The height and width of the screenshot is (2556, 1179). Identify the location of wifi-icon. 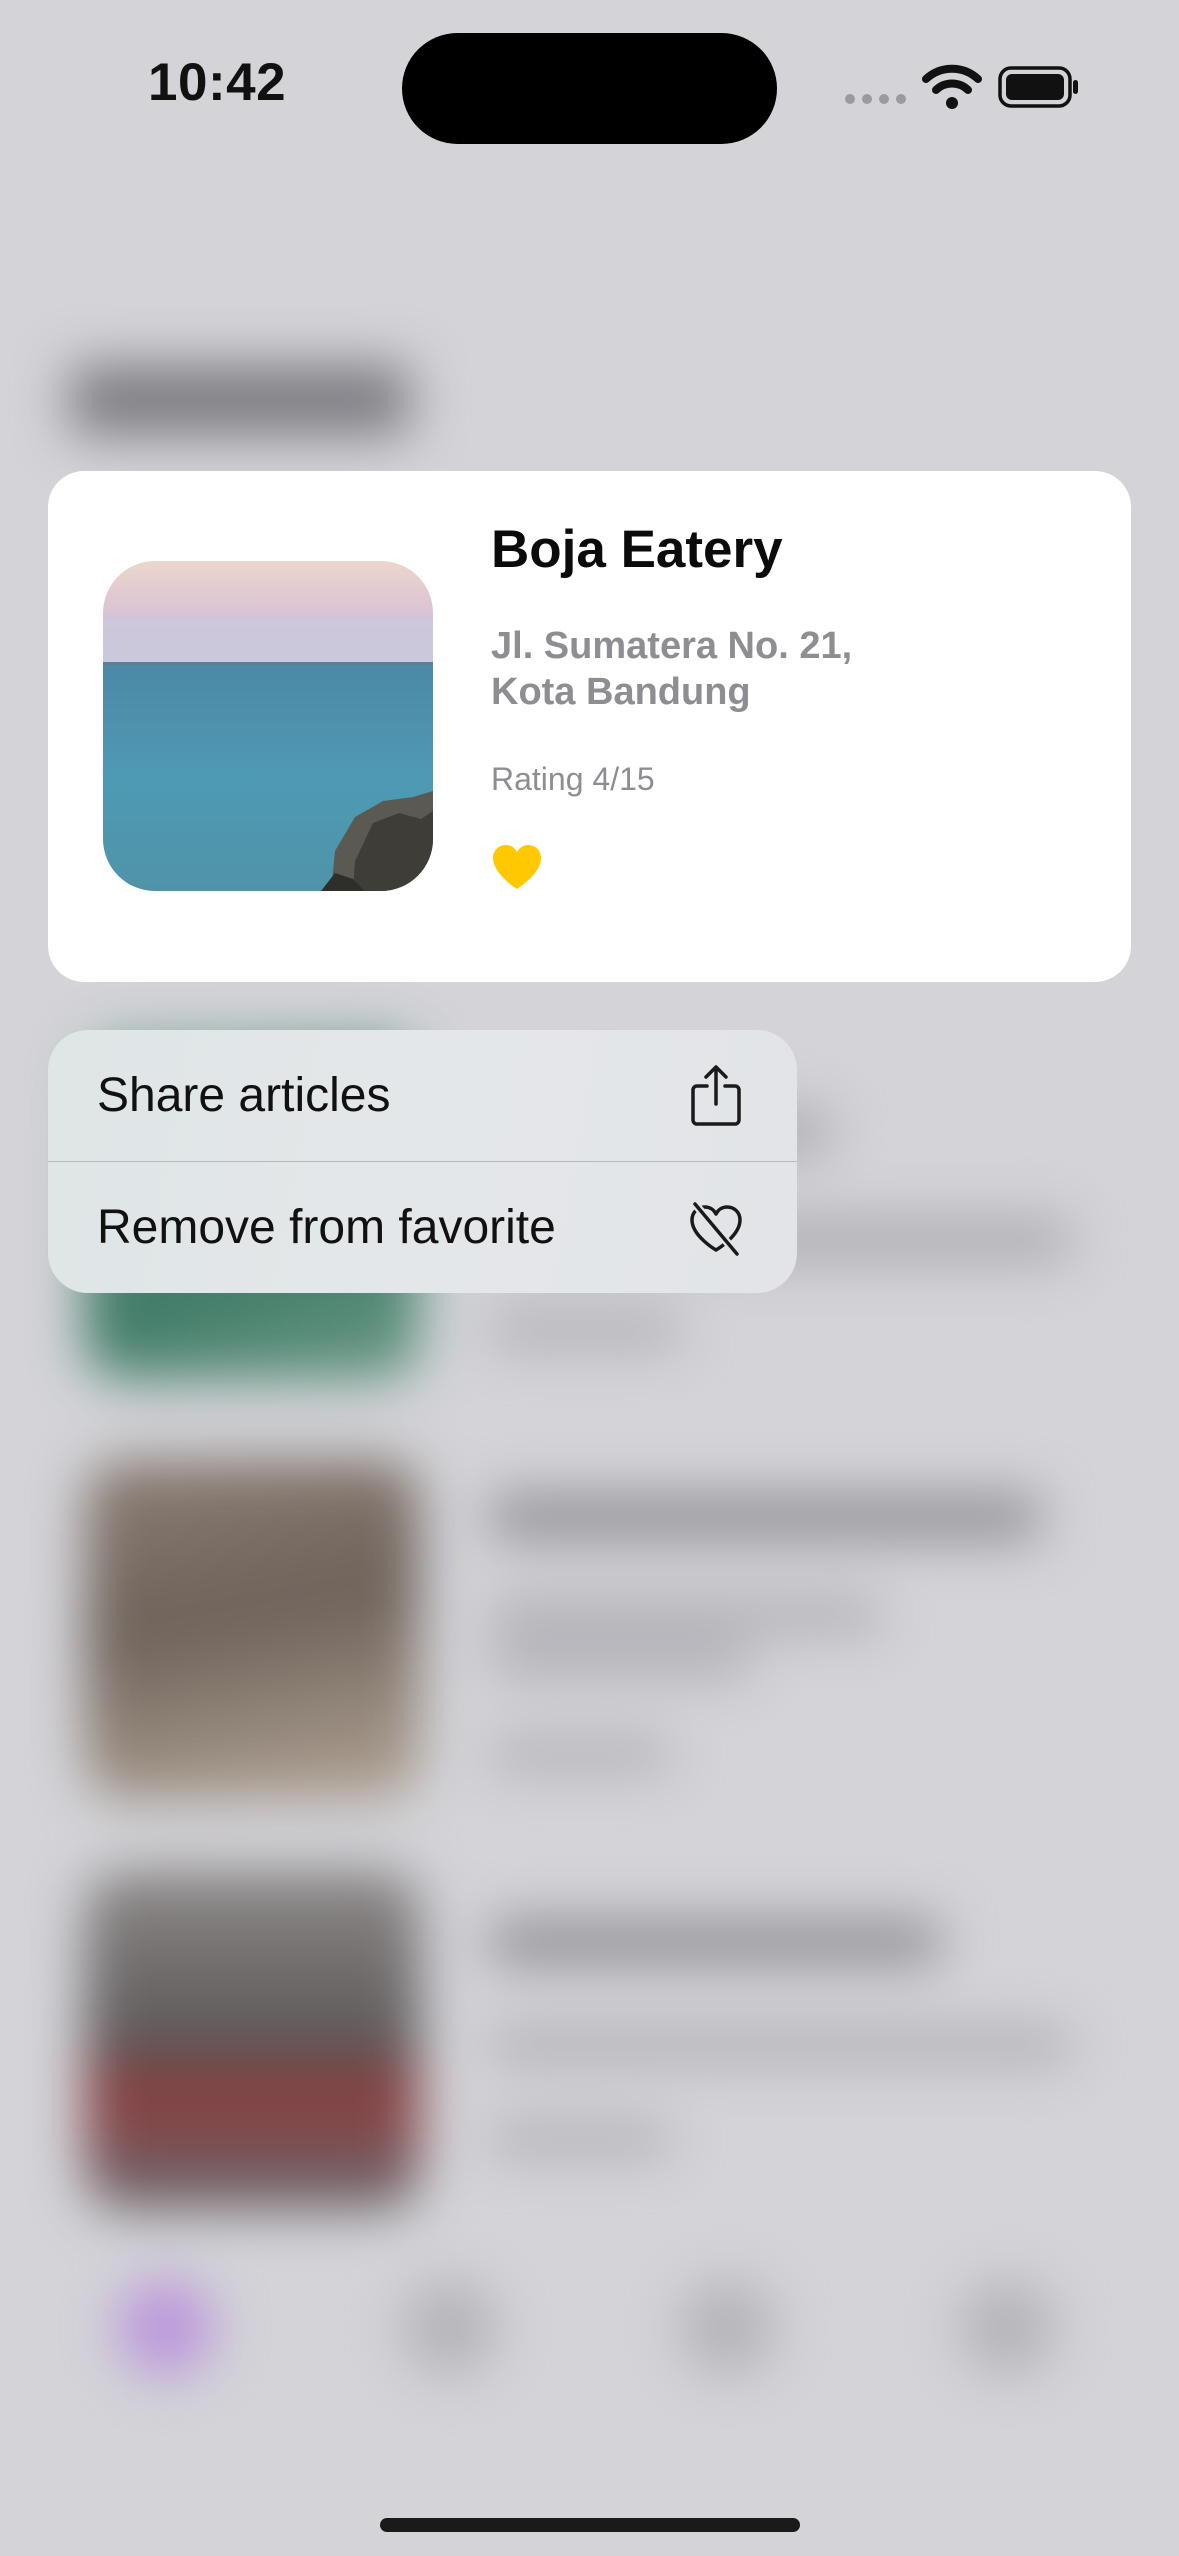
(952, 86).